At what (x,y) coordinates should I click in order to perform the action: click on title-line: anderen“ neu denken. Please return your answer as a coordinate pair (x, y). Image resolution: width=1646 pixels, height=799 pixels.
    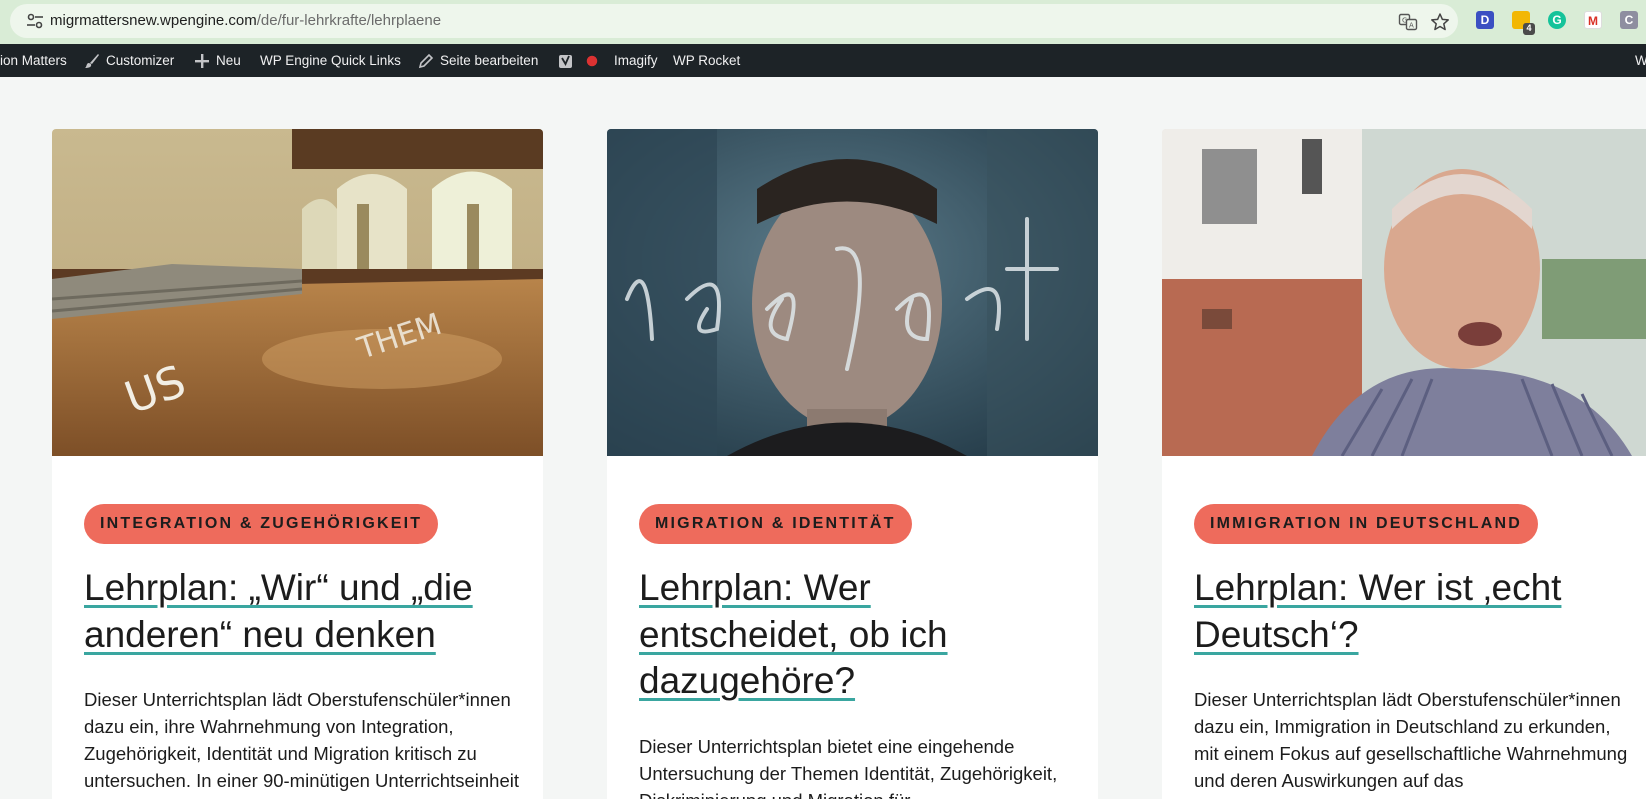
    Looking at the image, I should click on (260, 634).